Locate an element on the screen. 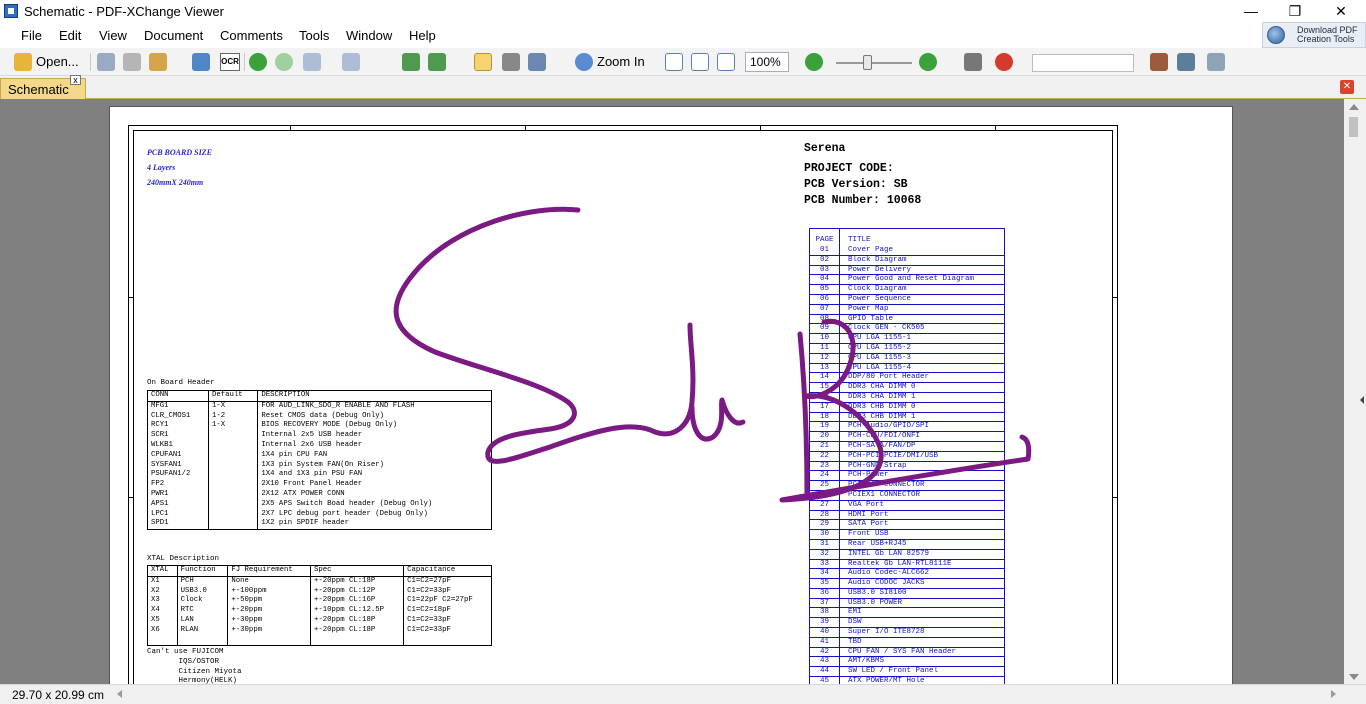  index-page-number: 09 is located at coordinates (824, 329).